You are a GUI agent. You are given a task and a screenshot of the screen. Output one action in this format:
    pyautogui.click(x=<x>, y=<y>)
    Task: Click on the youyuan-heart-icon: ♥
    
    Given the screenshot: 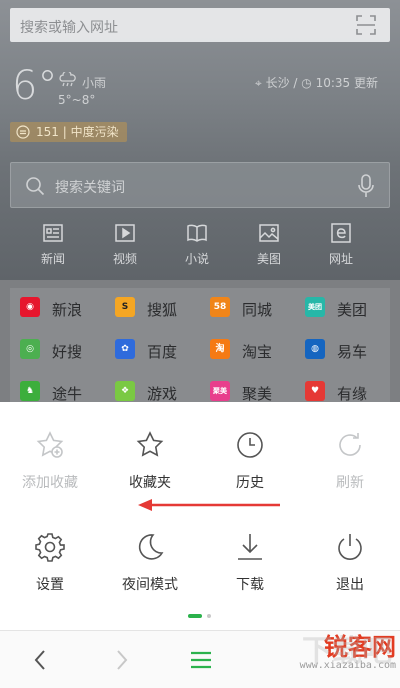 What is the action you would take?
    pyautogui.click(x=315, y=391)
    